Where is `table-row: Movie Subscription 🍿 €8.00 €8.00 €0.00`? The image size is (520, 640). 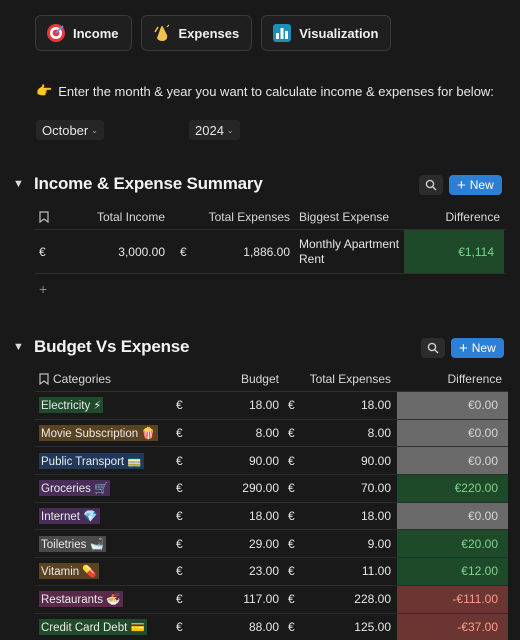 table-row: Movie Subscription 🍿 €8.00 €8.00 €0.00 is located at coordinates (271, 433).